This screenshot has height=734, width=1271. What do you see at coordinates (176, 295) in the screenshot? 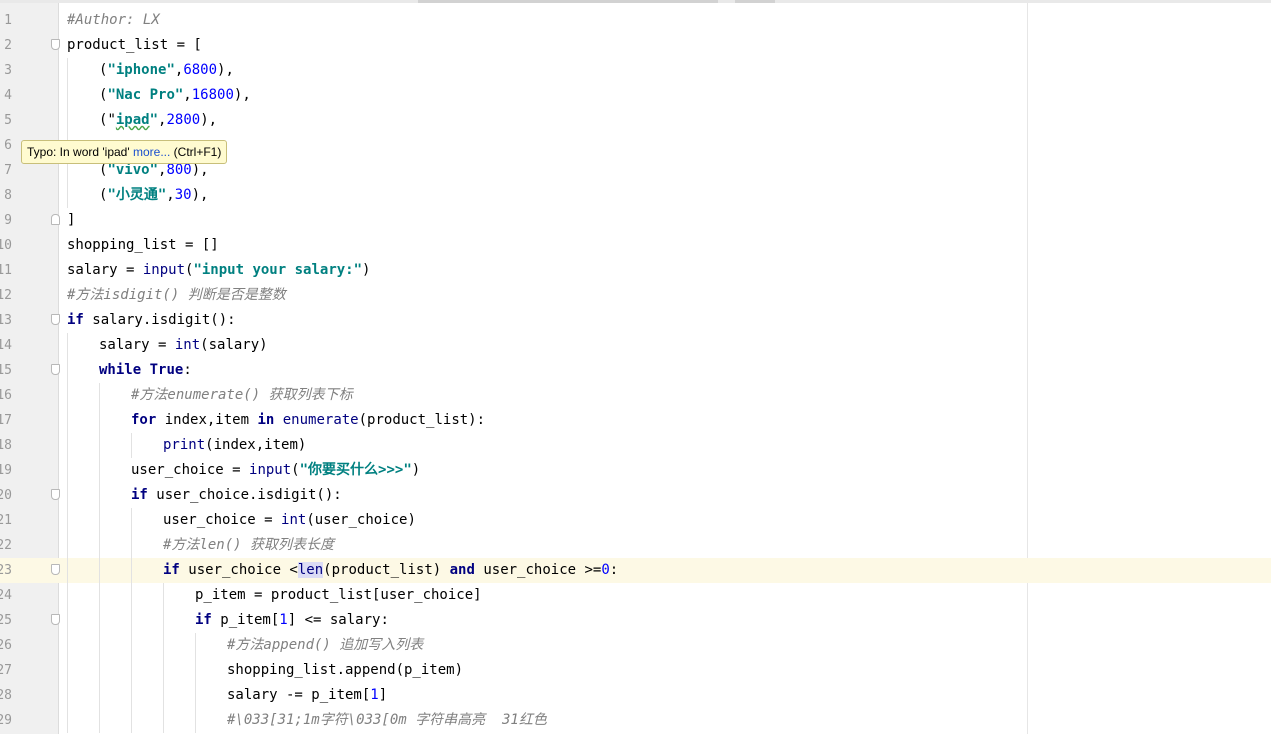
I see `code-token: #方法isdigit() 判断是否是整数` at bounding box center [176, 295].